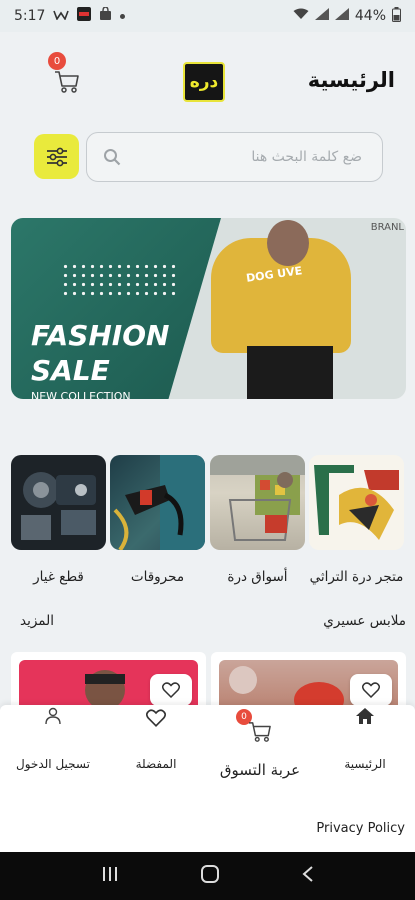 The height and width of the screenshot is (900, 415). I want to click on search-placeholder: ضع كلمة البحث هنا, so click(306, 157).